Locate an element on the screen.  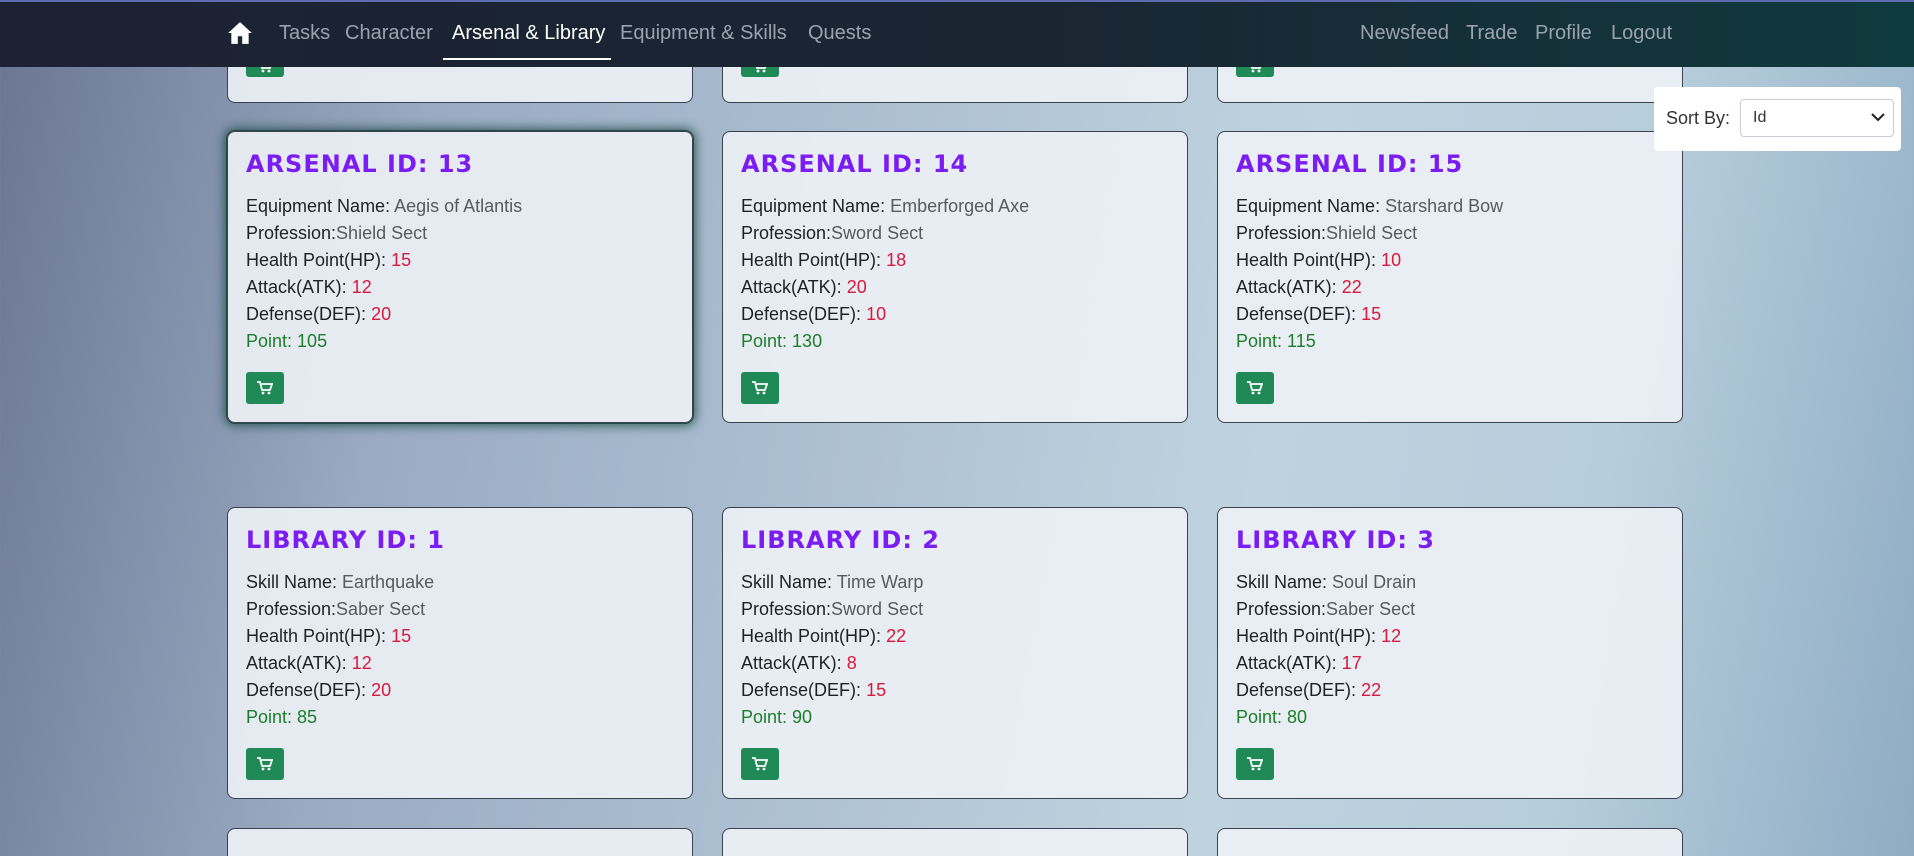
atk-value: 8 is located at coordinates (851, 663).